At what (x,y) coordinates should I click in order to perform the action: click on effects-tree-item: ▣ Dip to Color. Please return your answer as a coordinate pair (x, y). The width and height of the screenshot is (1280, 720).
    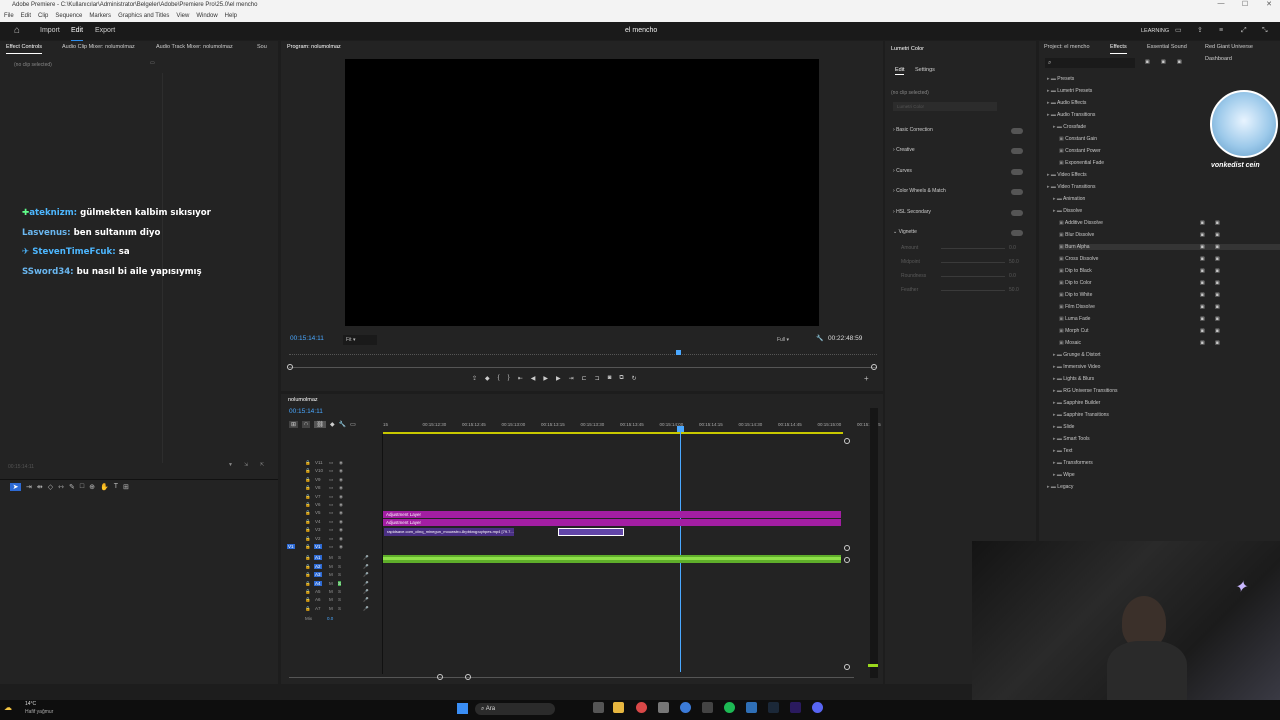
    Looking at the image, I should click on (1075, 283).